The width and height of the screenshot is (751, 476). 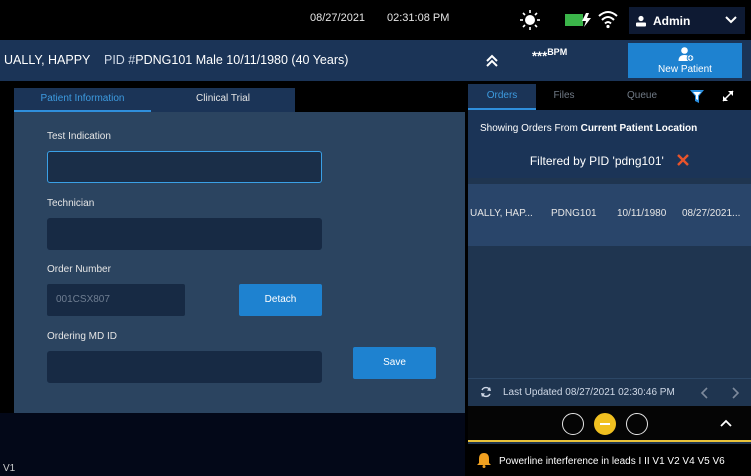 What do you see at coordinates (578, 20) in the screenshot?
I see `battery-charging-icon` at bounding box center [578, 20].